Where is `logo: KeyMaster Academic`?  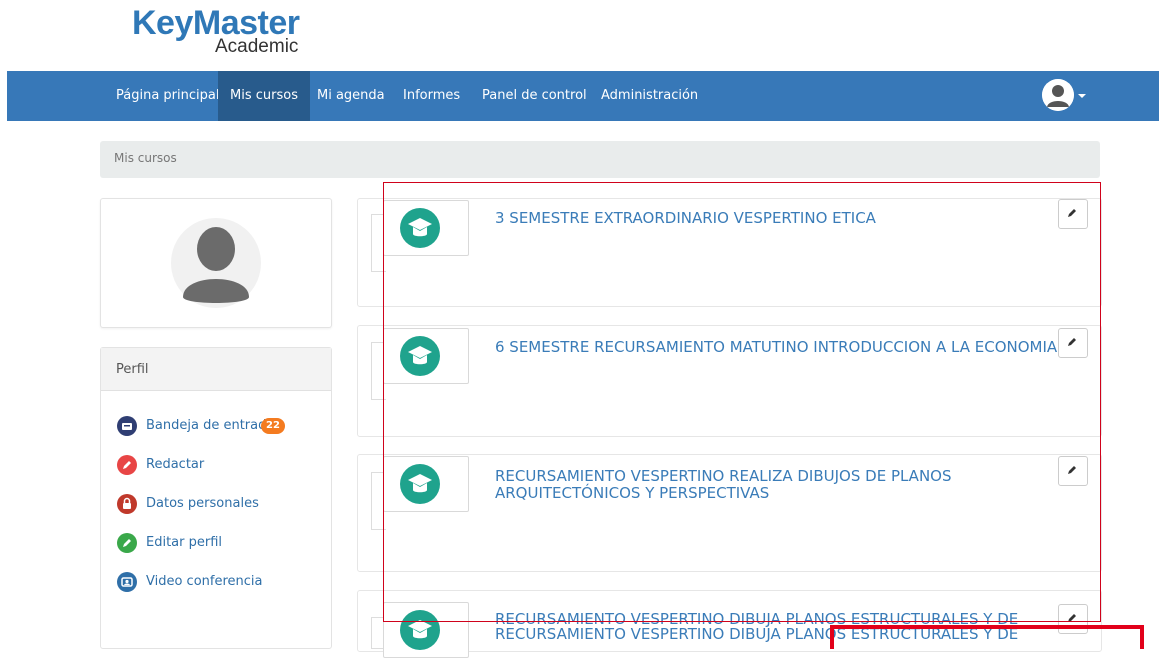 logo: KeyMaster Academic is located at coordinates (217, 31).